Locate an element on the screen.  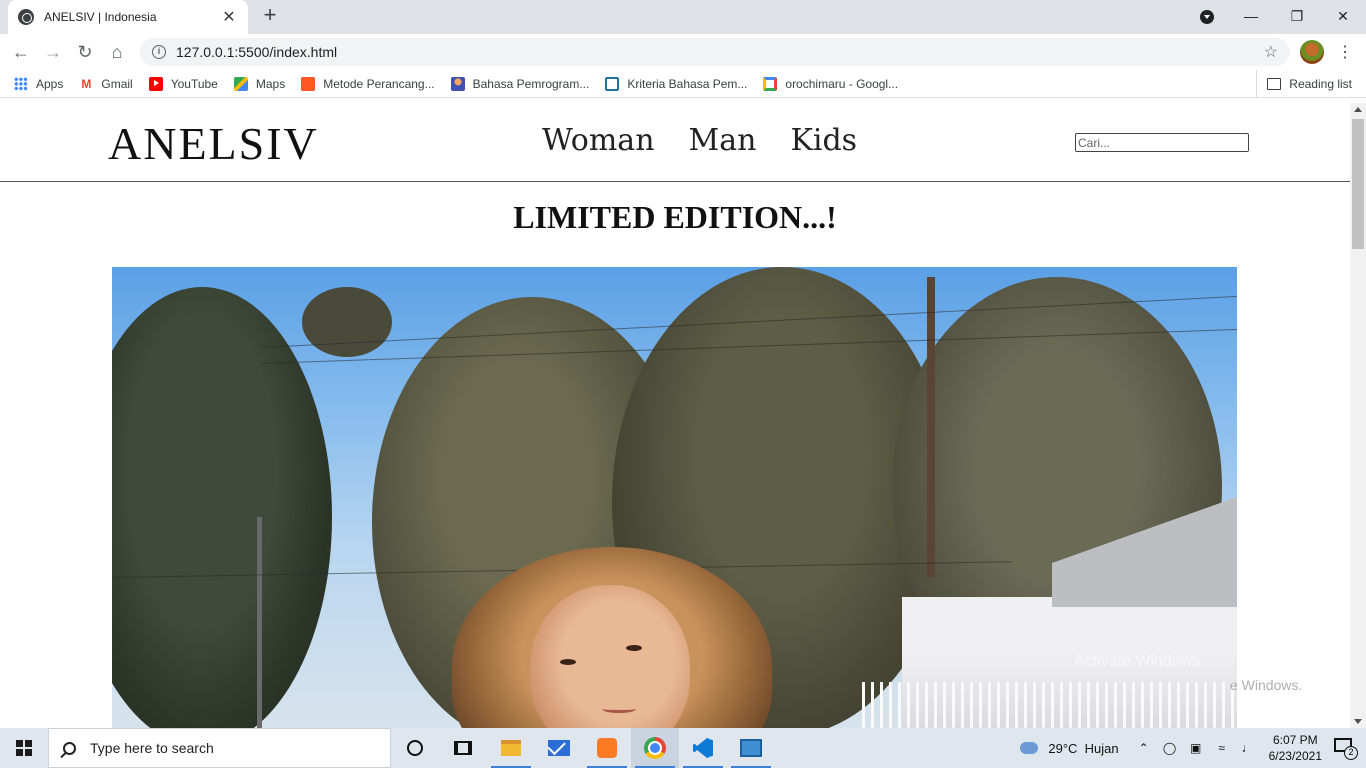
reading-list-icon is located at coordinates (1274, 84).